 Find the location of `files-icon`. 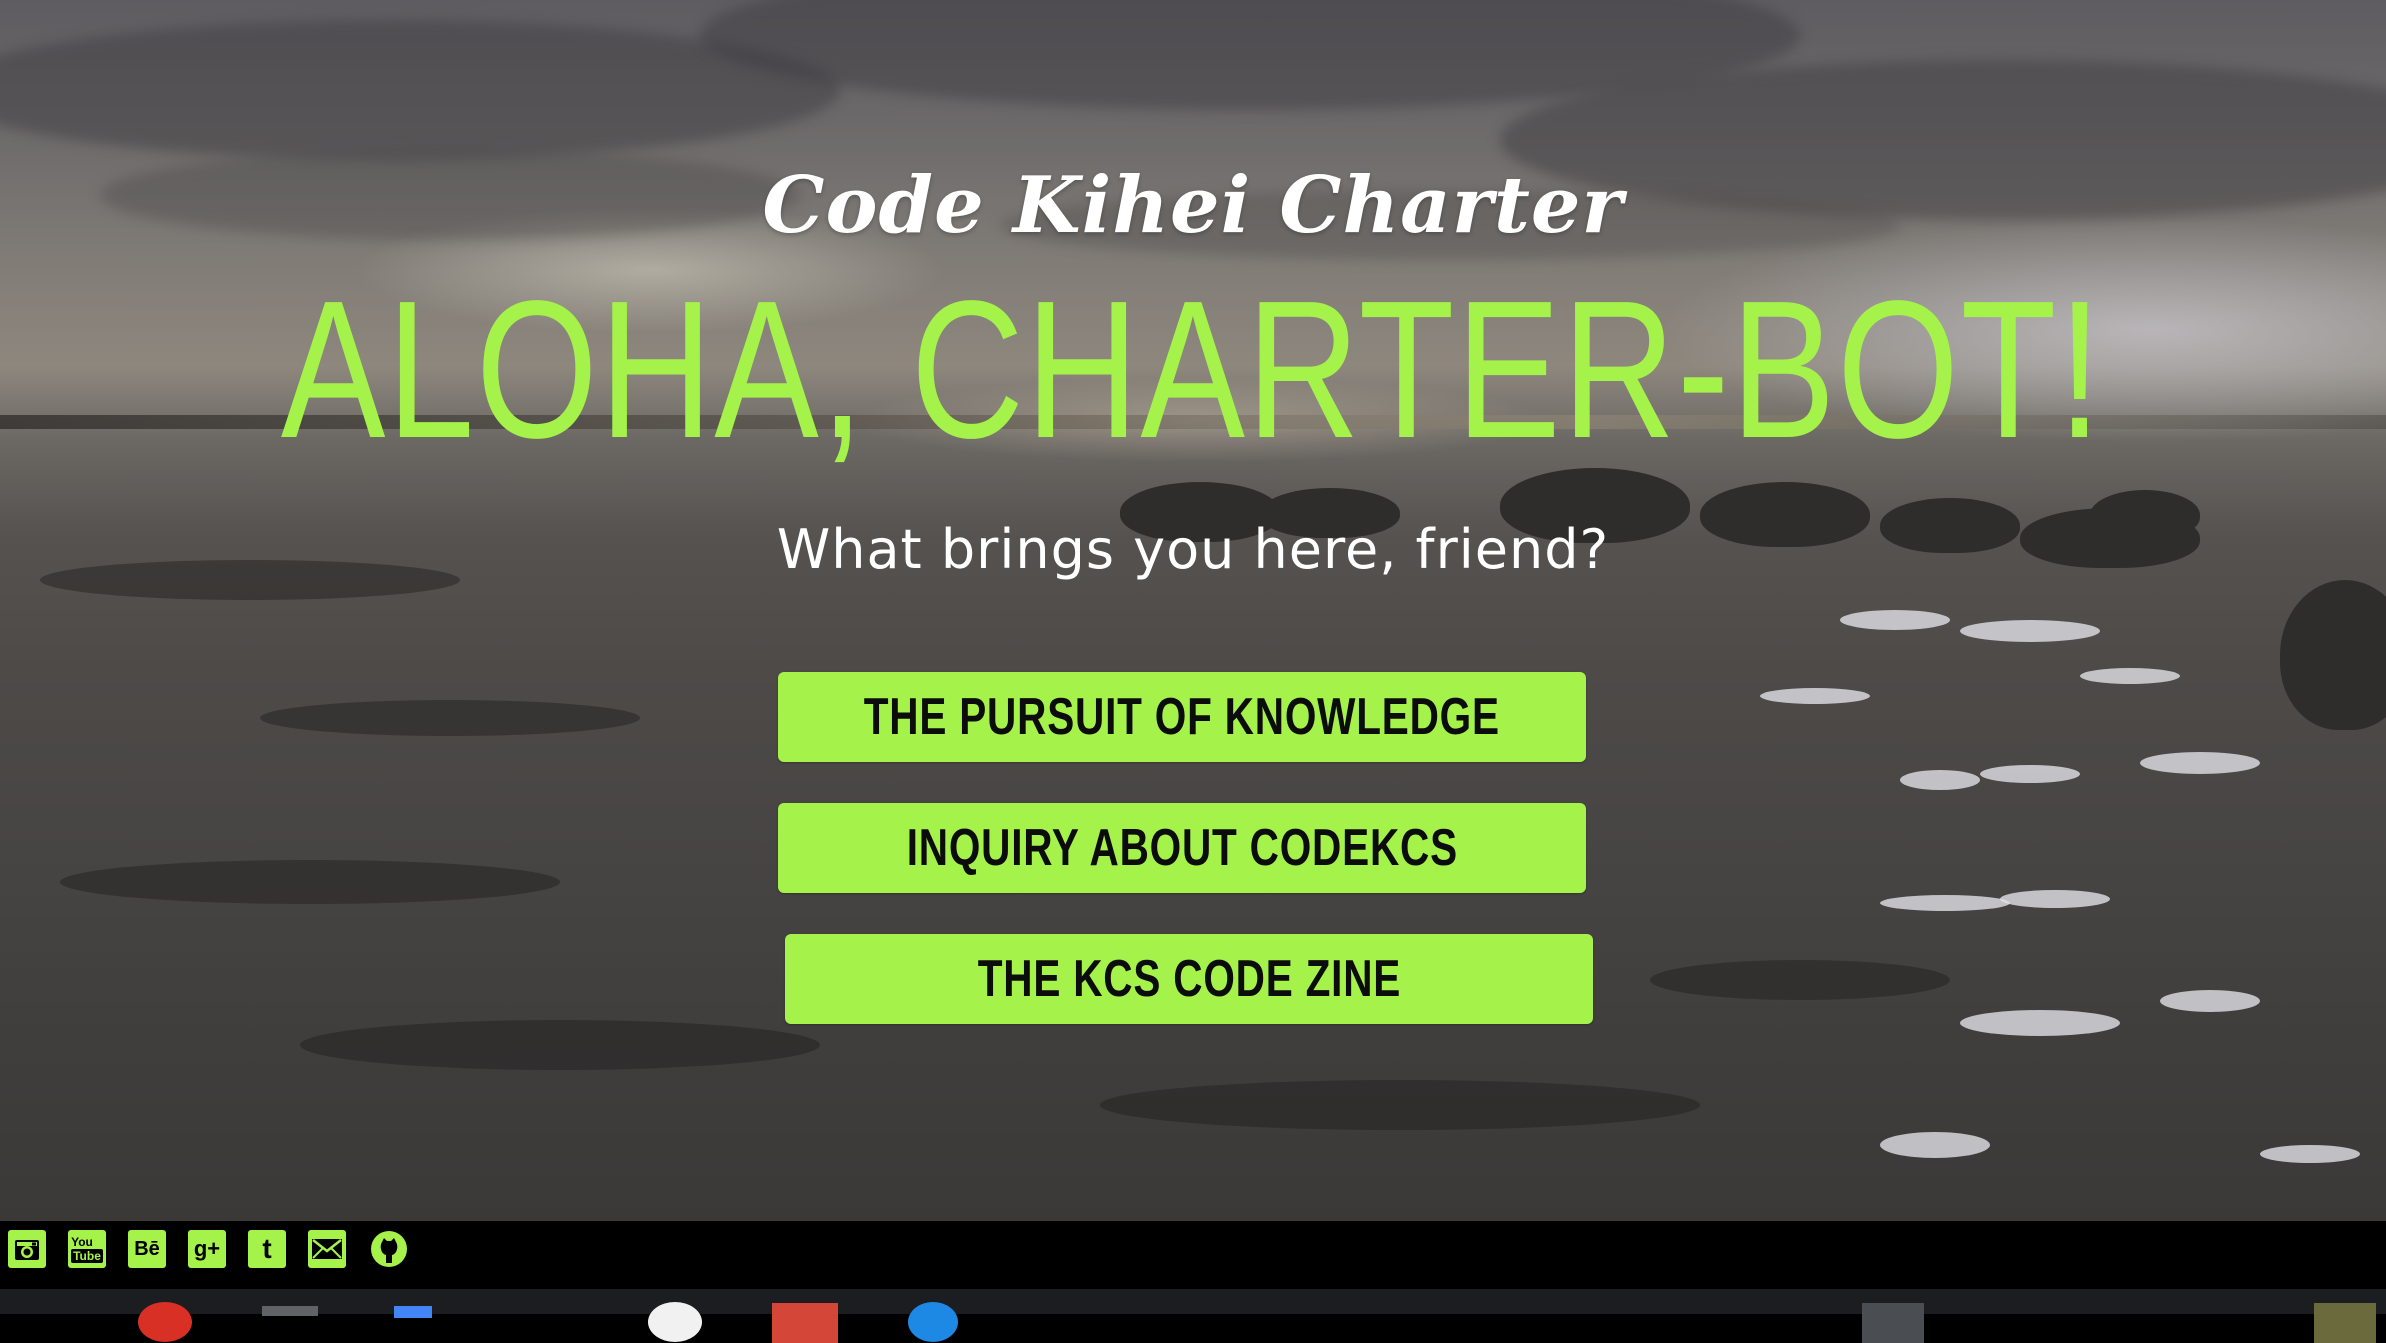

files-icon is located at coordinates (290, 1311).